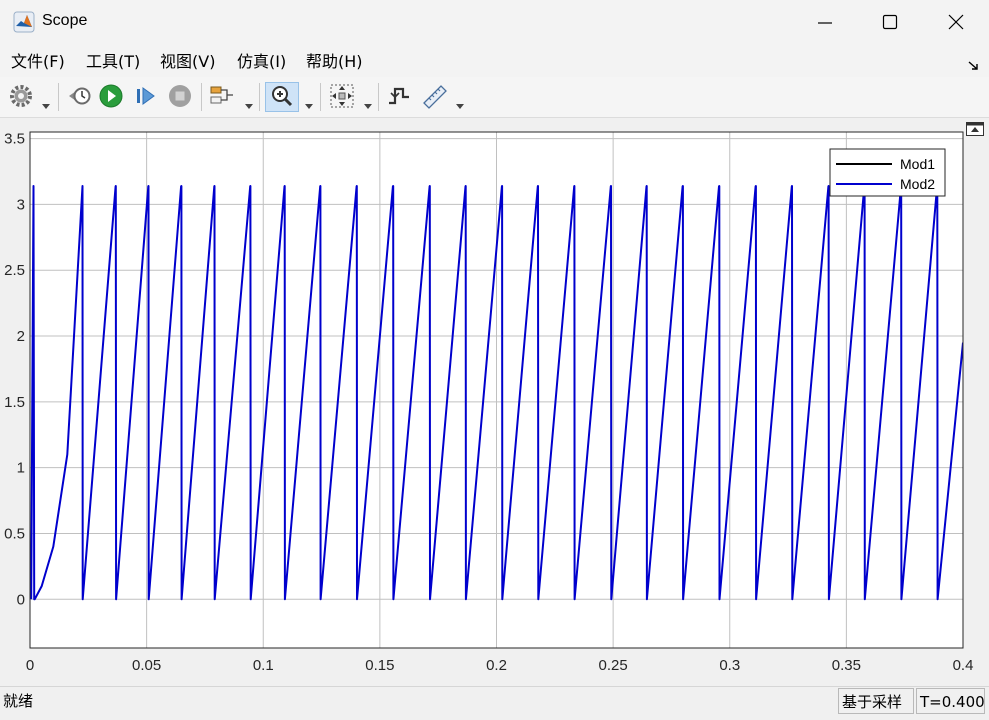  What do you see at coordinates (846, 665) in the screenshot?
I see `x-tick-label: 0.35` at bounding box center [846, 665].